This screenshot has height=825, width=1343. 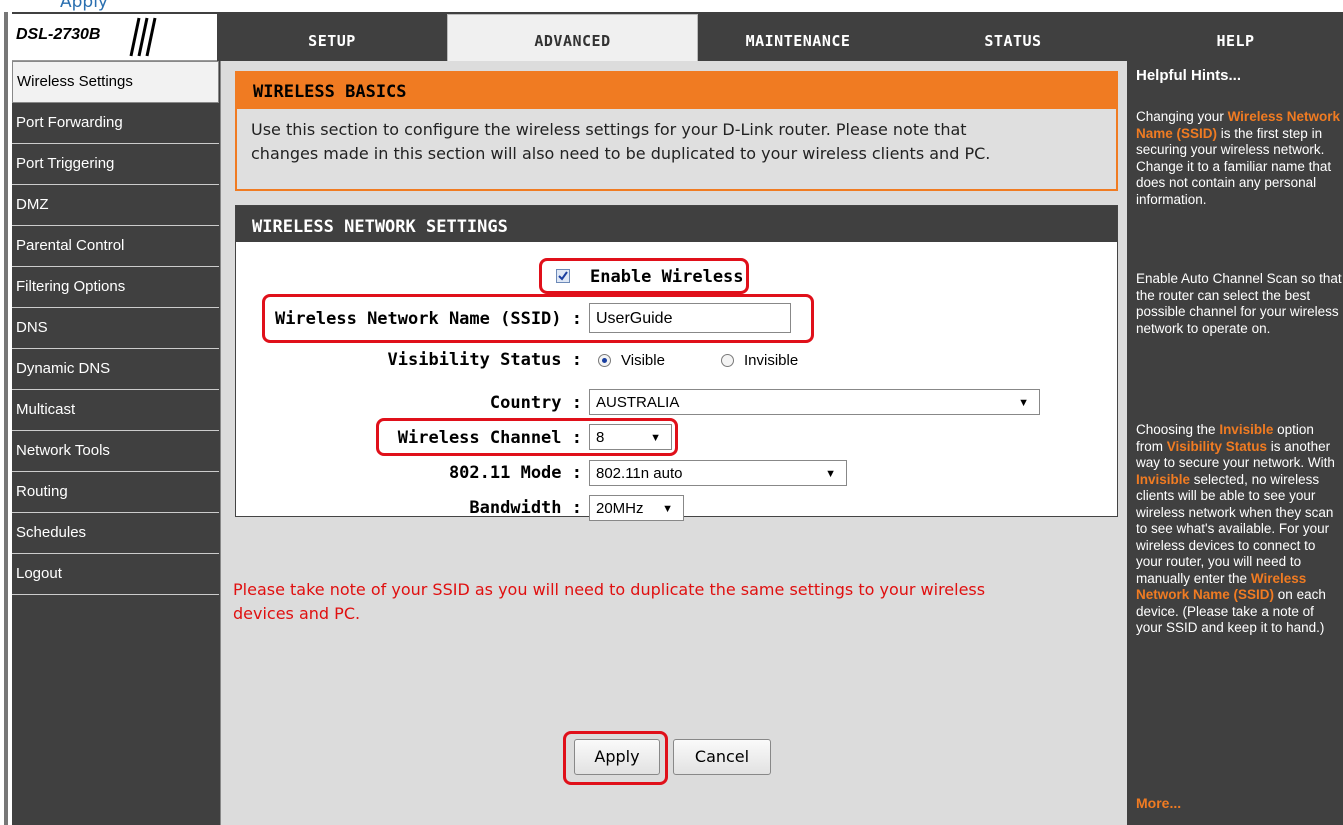 I want to click on mode-value: 802.11n auto, so click(x=639, y=473).